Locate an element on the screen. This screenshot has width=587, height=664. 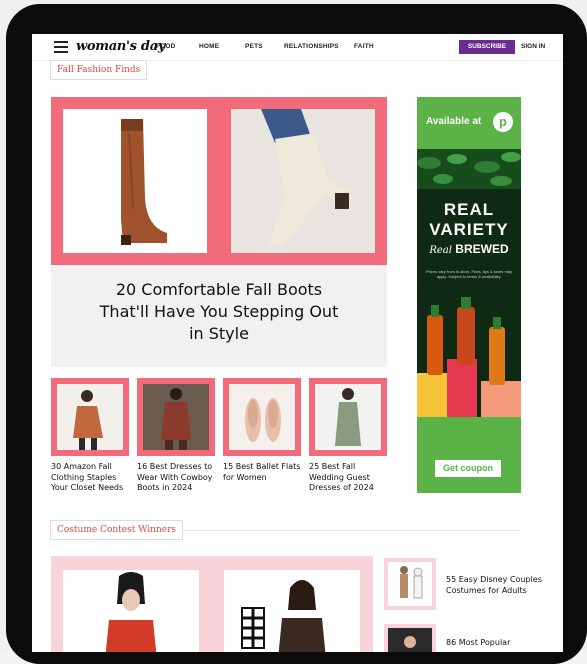
nav-item-food: FOOD is located at coordinates (166, 46).